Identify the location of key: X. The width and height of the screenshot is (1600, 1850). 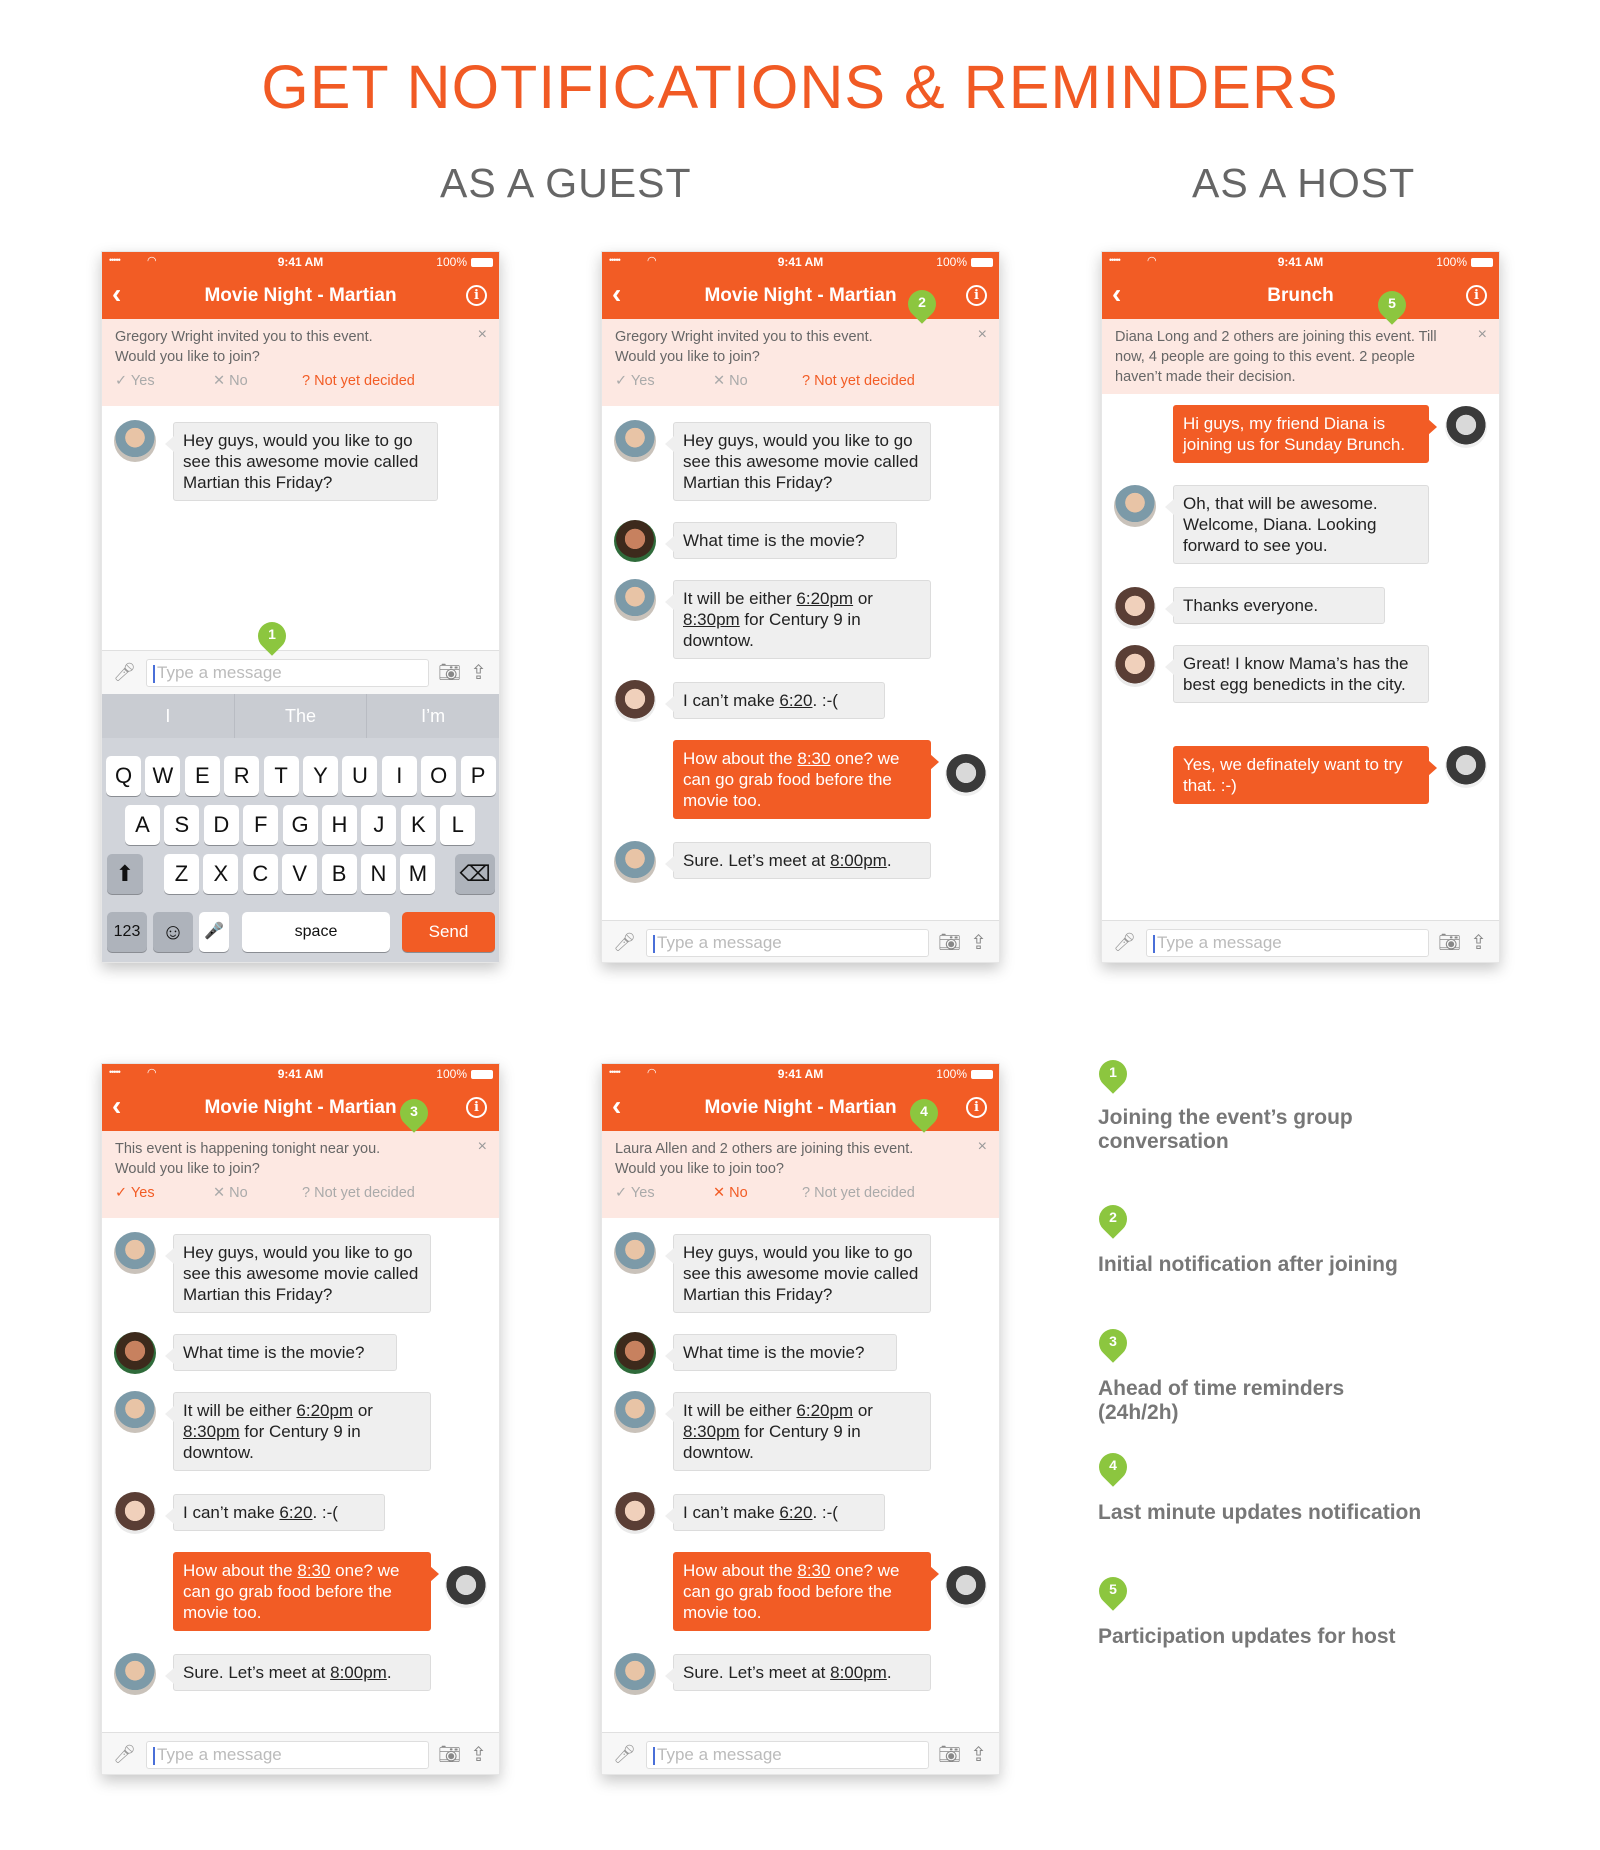
(221, 874).